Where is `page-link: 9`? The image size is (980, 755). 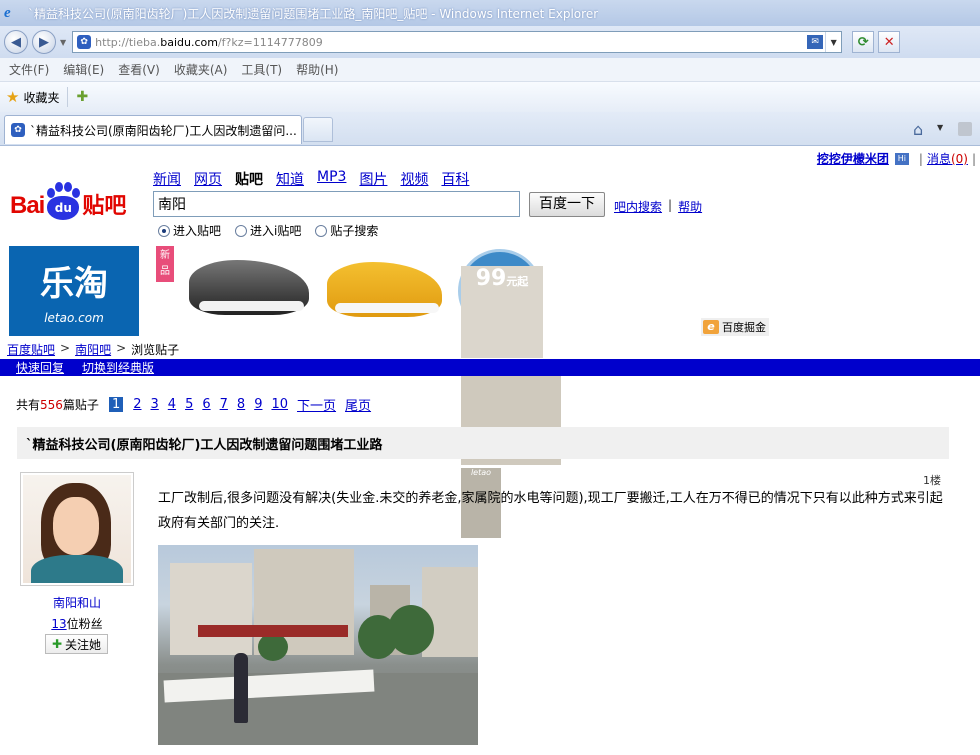
page-link: 9 is located at coordinates (258, 404).